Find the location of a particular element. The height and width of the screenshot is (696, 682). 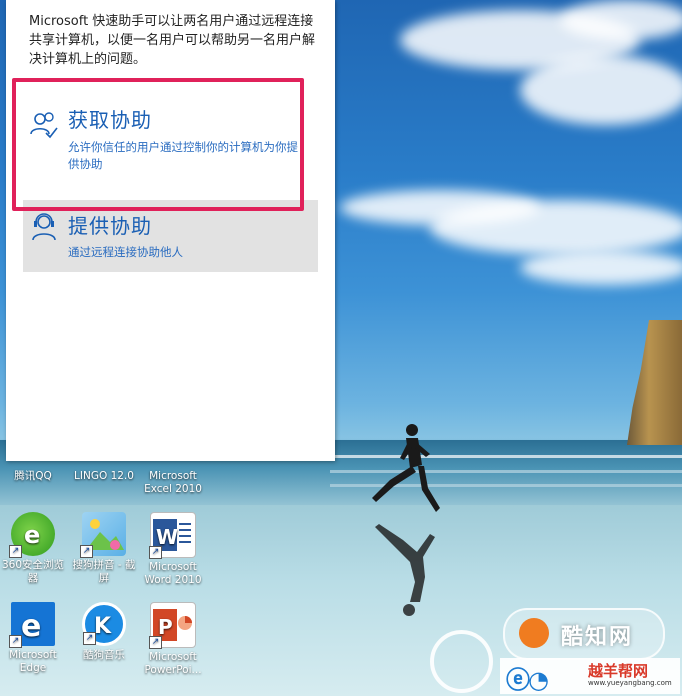

desktop-icon-label-qq: 腾讯QQ is located at coordinates (33, 476).